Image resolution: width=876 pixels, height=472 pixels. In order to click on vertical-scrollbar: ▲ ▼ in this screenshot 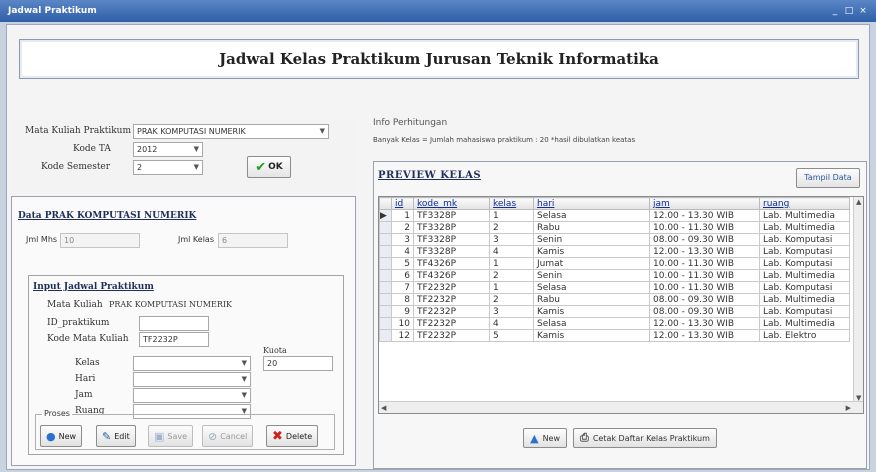, I will do `click(858, 300)`.